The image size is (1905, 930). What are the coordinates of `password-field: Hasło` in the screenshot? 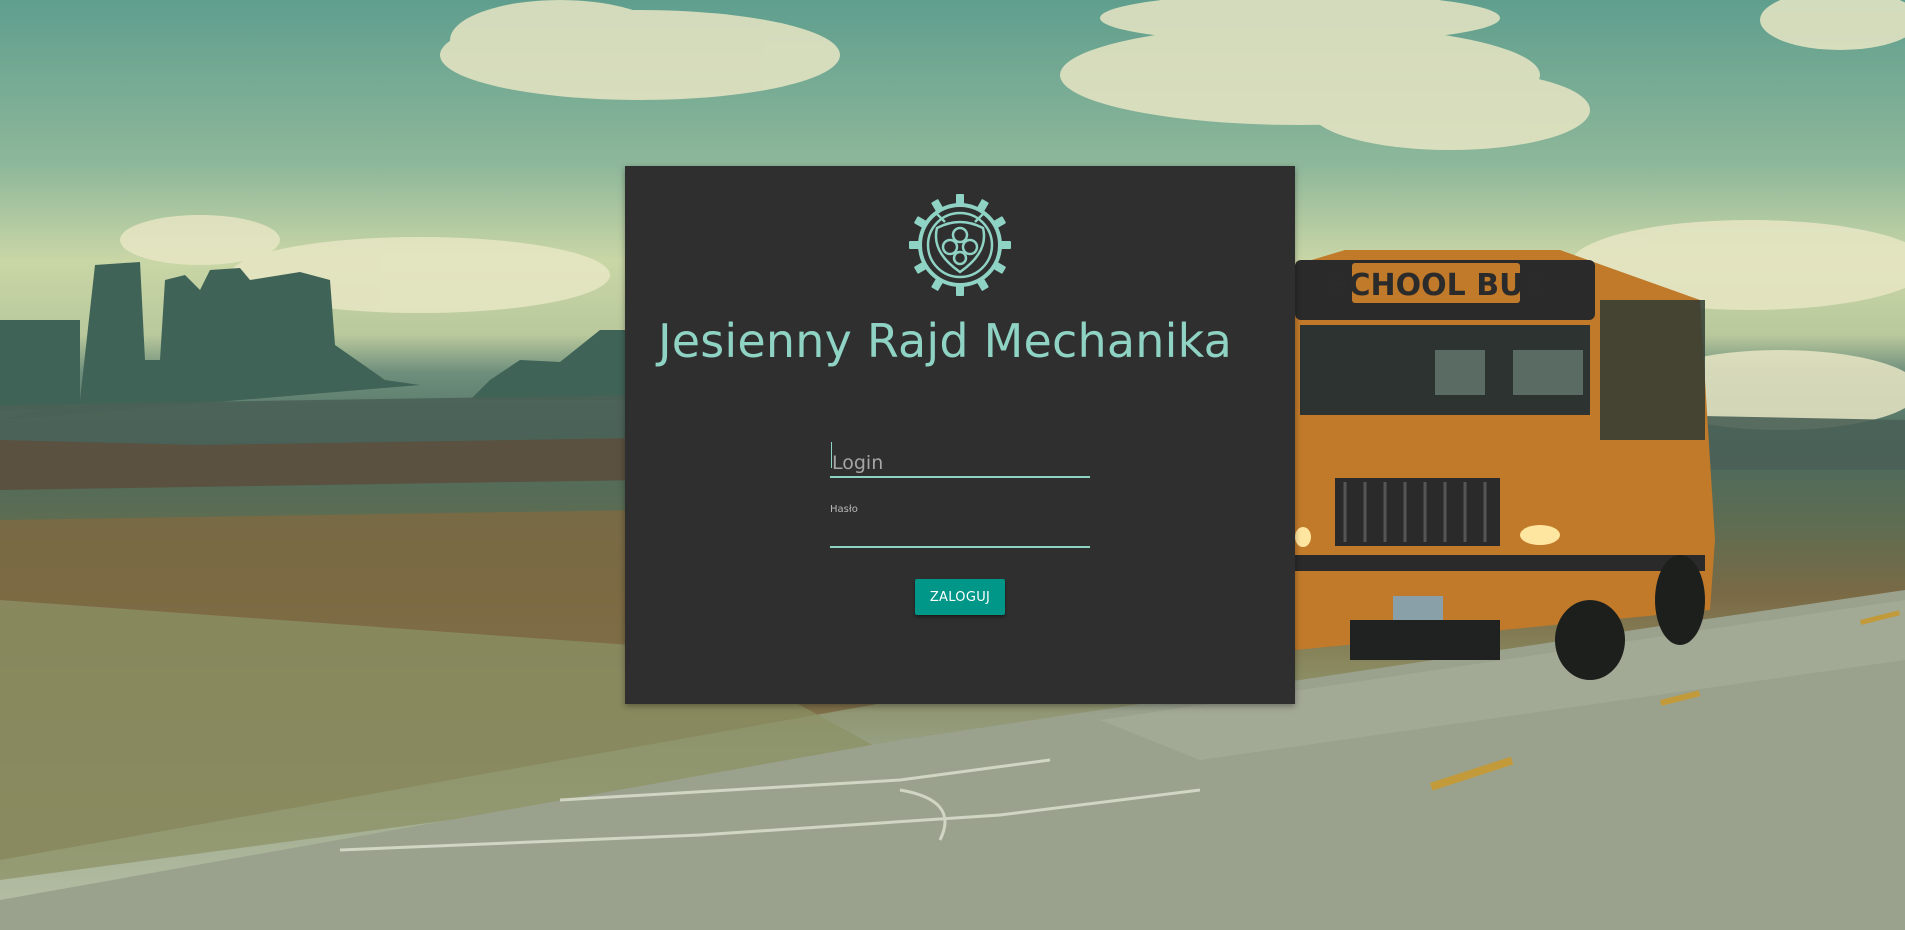 It's located at (960, 526).